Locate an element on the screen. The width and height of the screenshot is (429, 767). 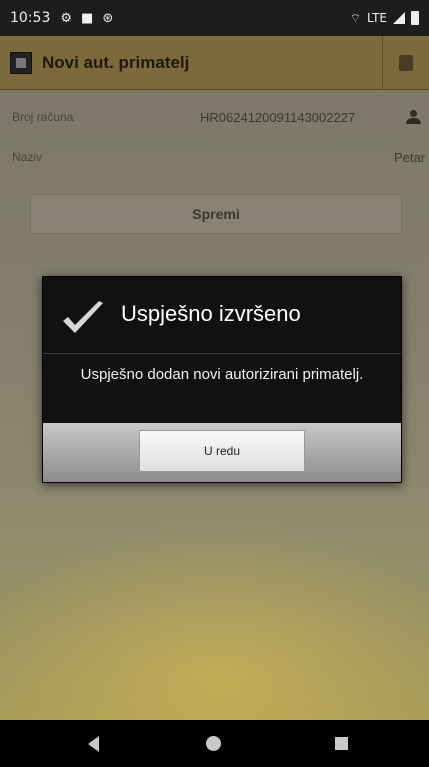
save-button: Spremi is located at coordinates (216, 214).